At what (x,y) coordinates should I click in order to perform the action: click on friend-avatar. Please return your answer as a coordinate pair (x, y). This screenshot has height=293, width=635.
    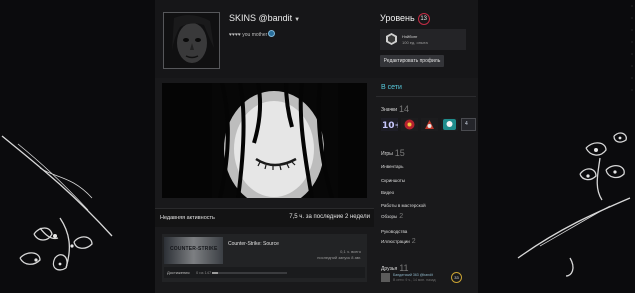
    Looking at the image, I should click on (385, 277).